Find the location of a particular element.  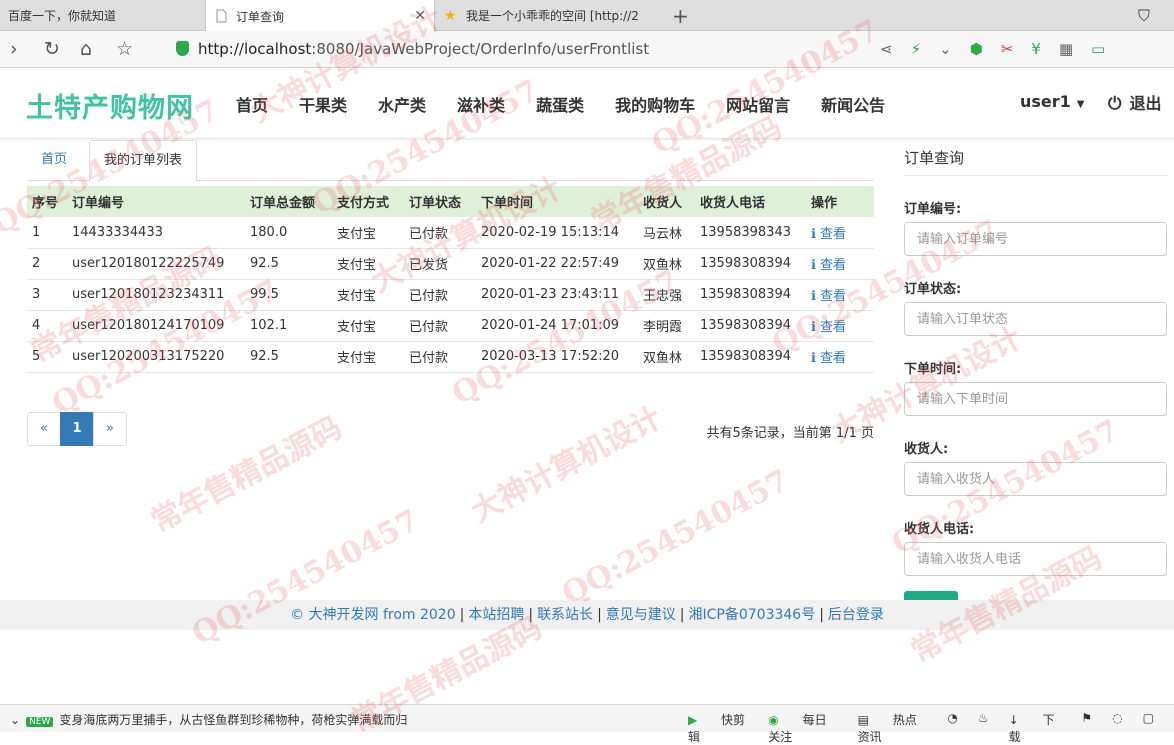

apps-icon: ▦ is located at coordinates (1075, 49).